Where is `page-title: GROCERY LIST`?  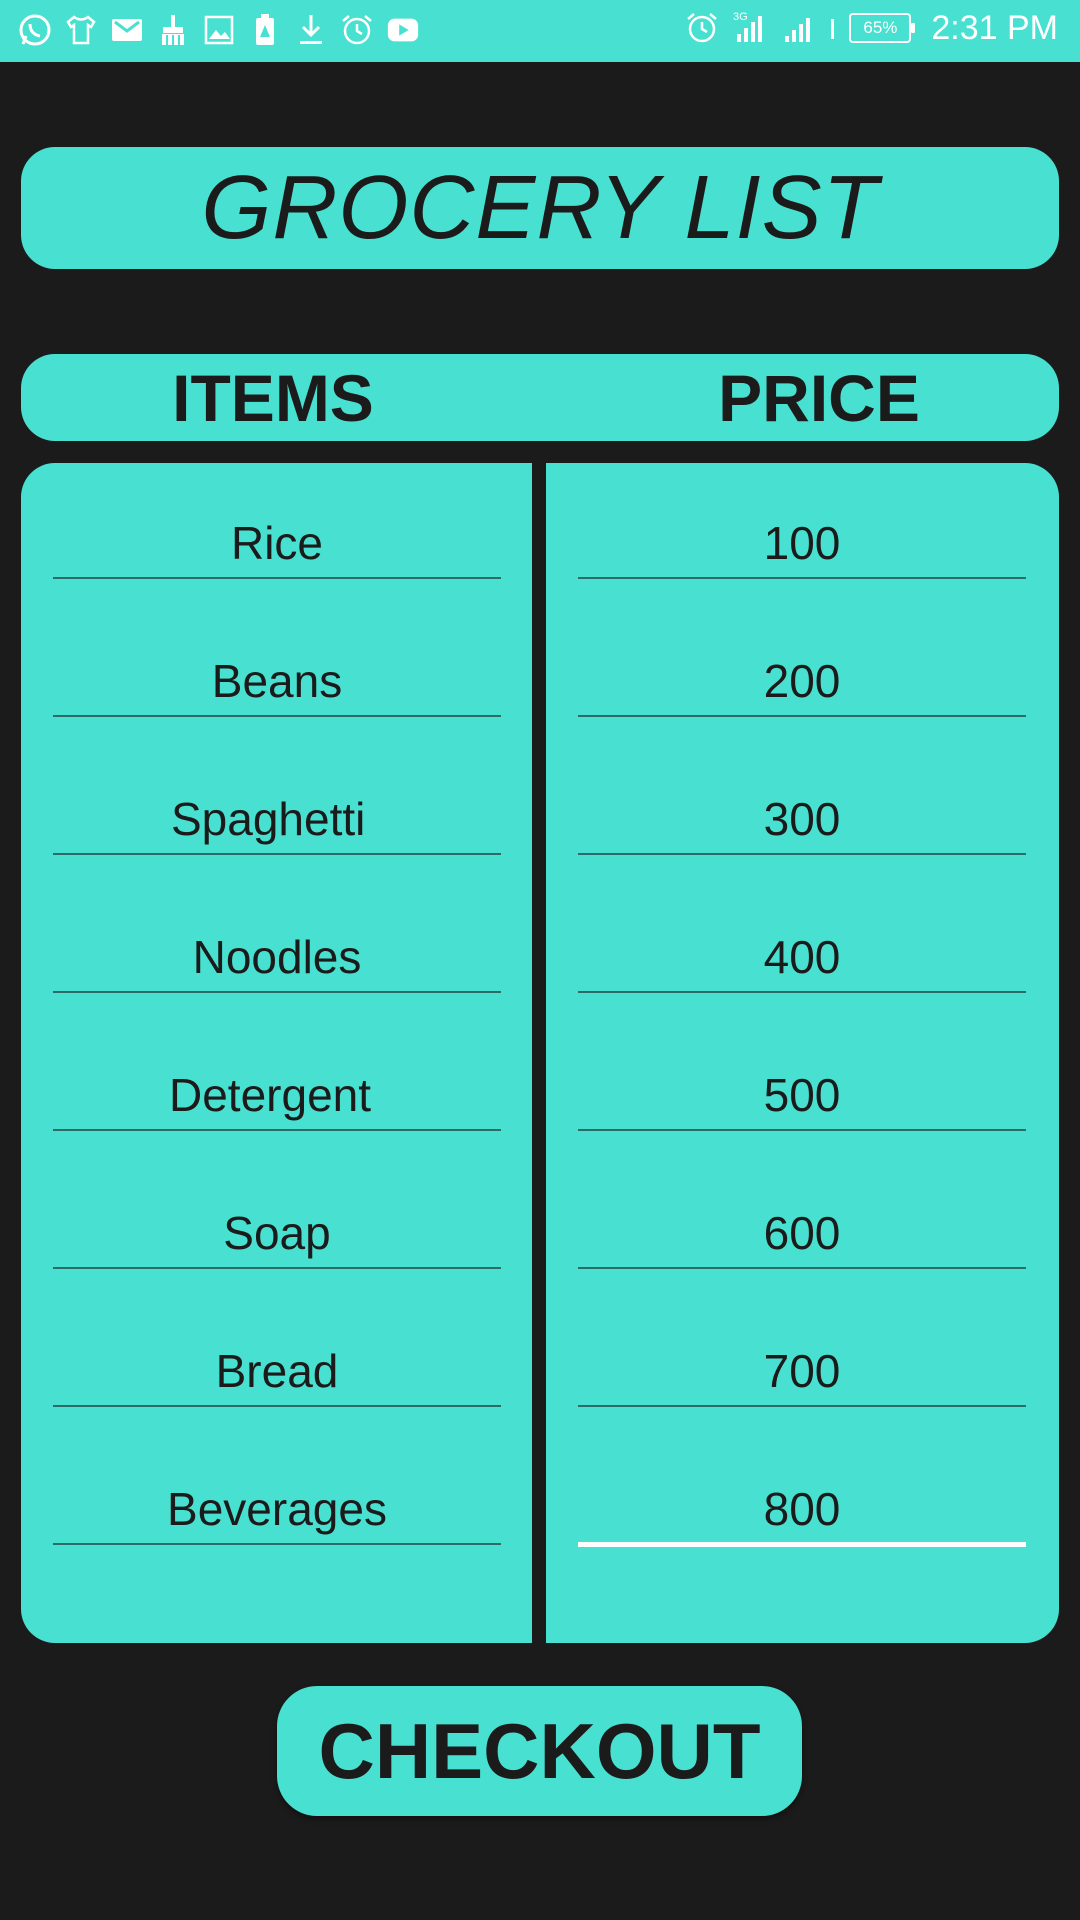
page-title: GROCERY LIST is located at coordinates (540, 207).